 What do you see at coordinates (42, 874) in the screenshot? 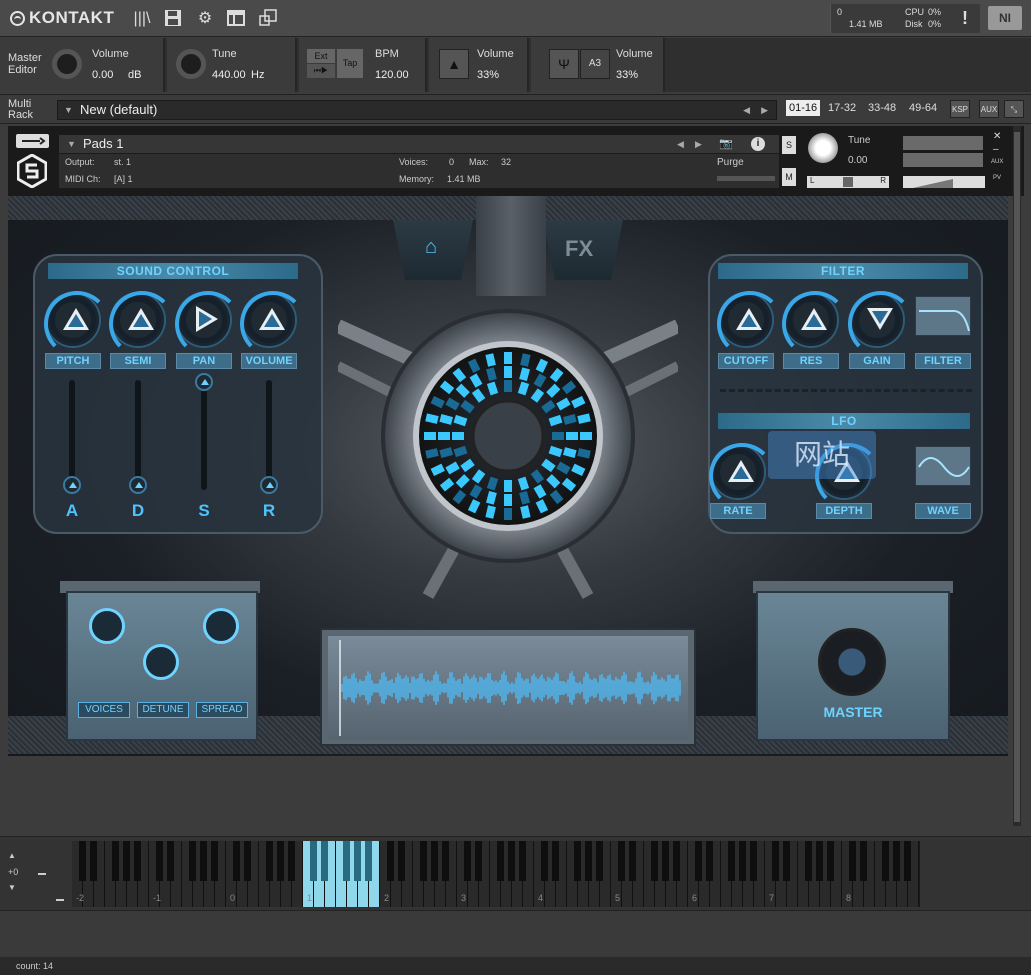
I see `pitch-wheel-marker` at bounding box center [42, 874].